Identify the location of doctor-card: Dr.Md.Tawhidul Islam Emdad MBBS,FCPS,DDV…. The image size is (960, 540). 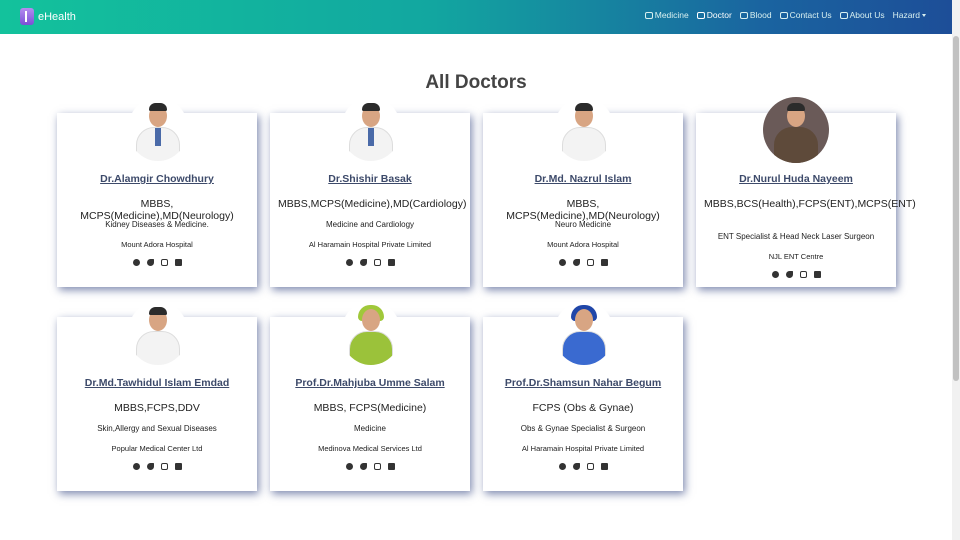
(157, 396).